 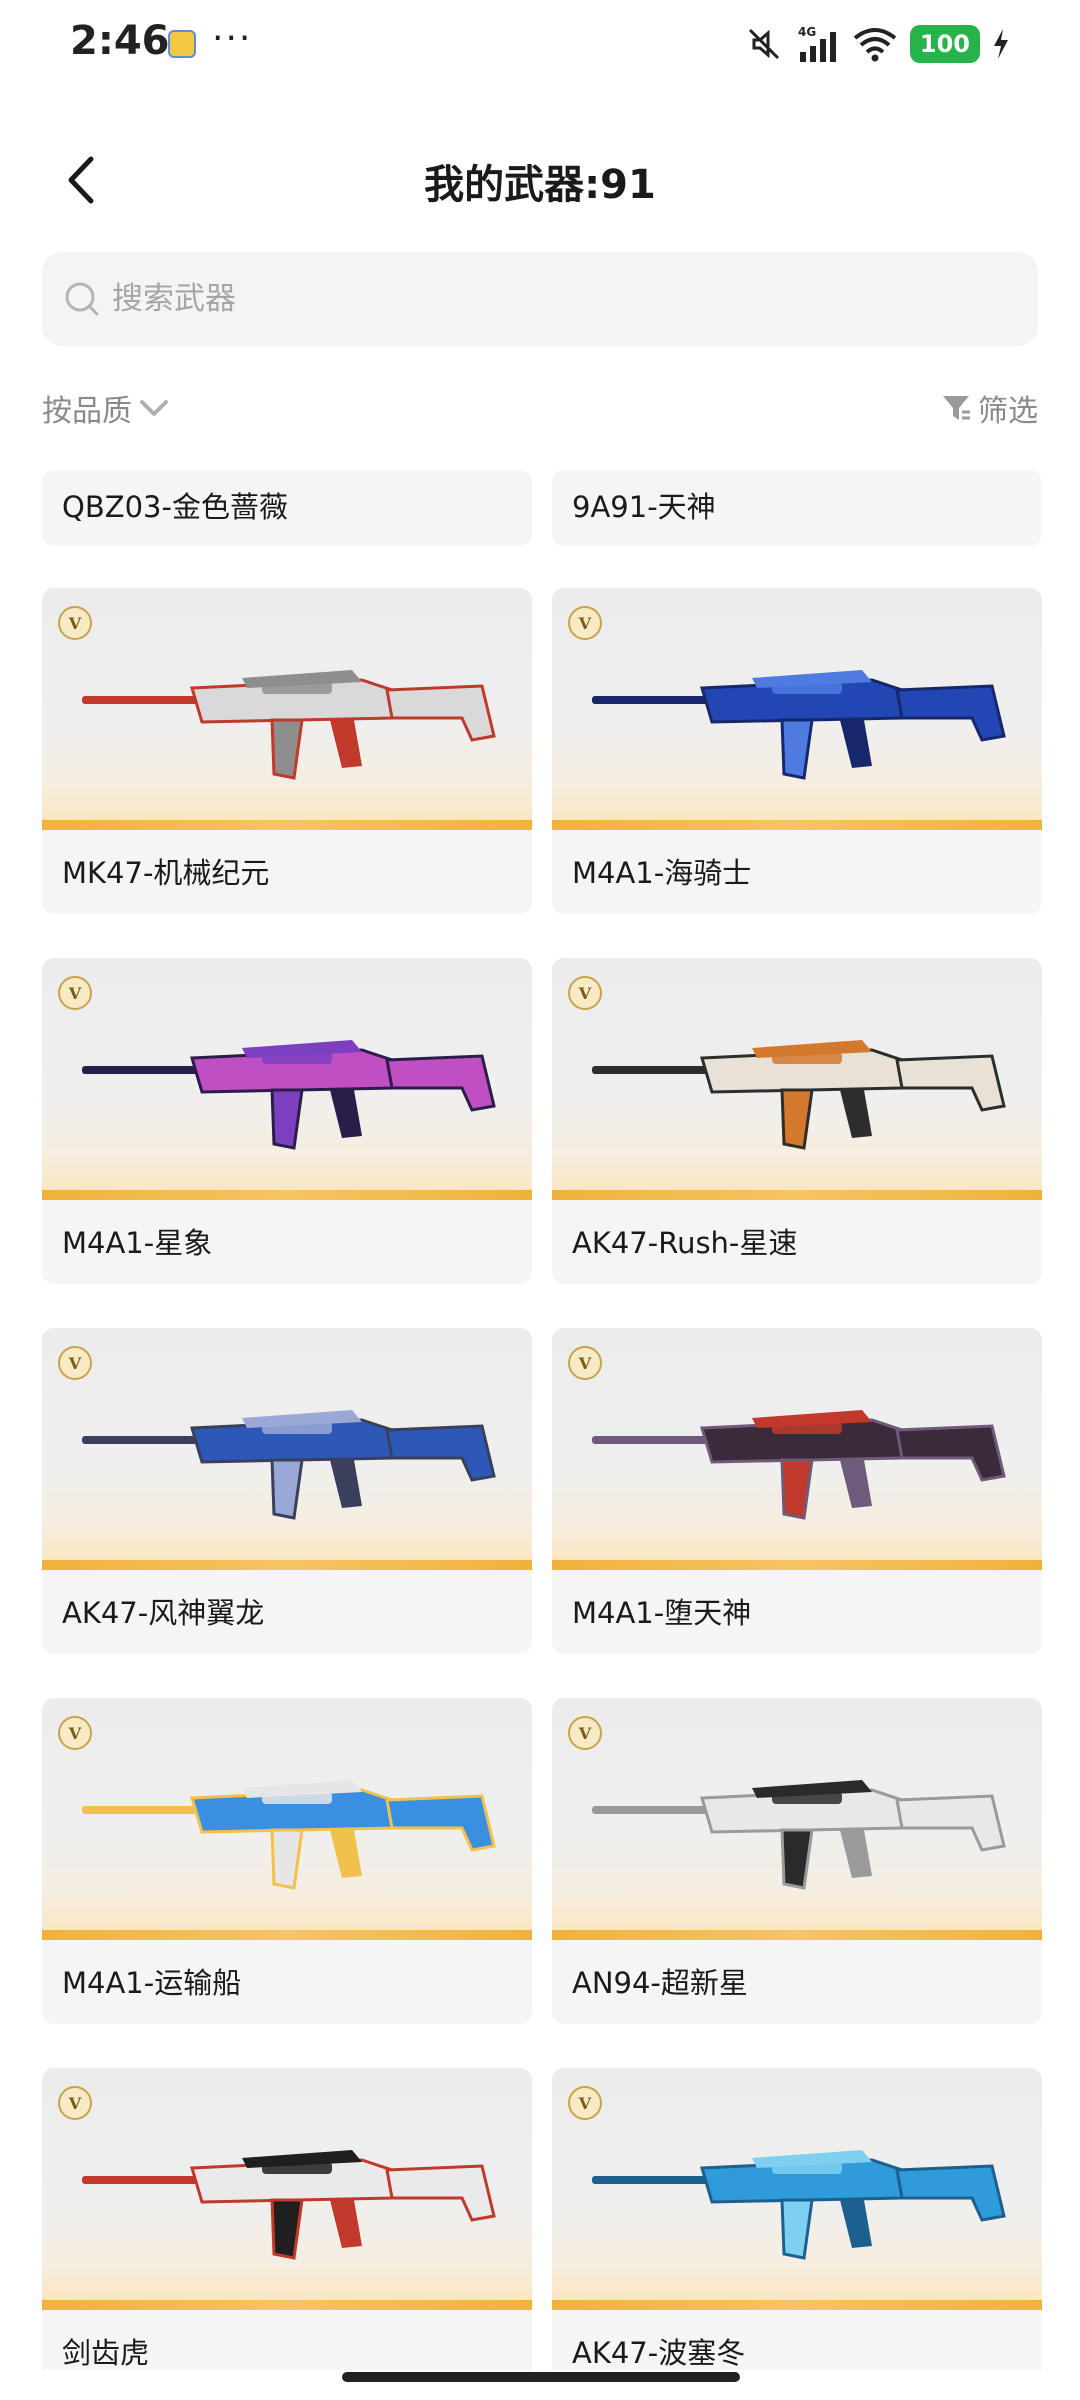 What do you see at coordinates (662, 1613) in the screenshot?
I see `weapon-name: M4A1-堕天神` at bounding box center [662, 1613].